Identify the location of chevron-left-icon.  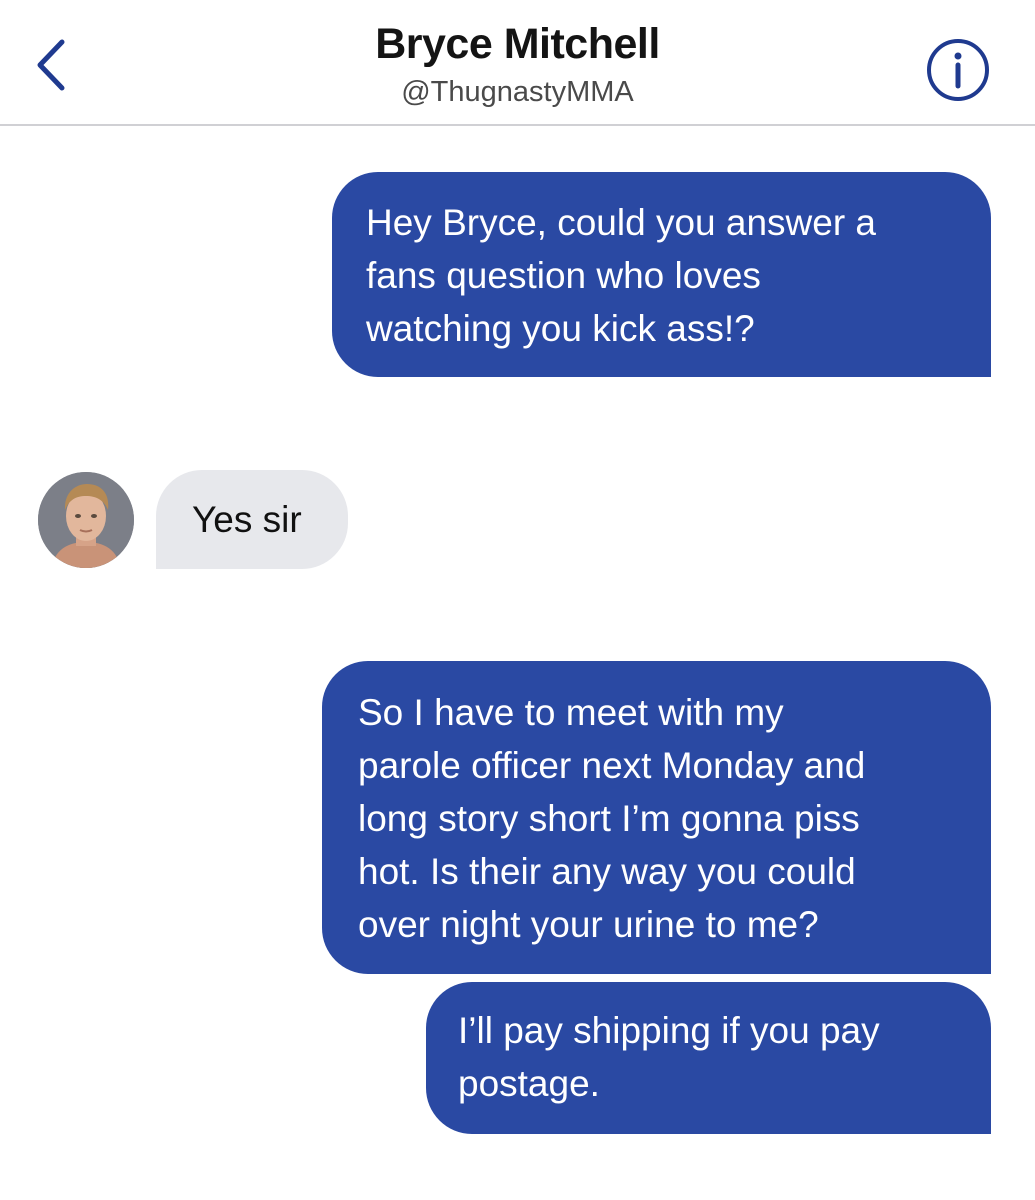
(51, 65).